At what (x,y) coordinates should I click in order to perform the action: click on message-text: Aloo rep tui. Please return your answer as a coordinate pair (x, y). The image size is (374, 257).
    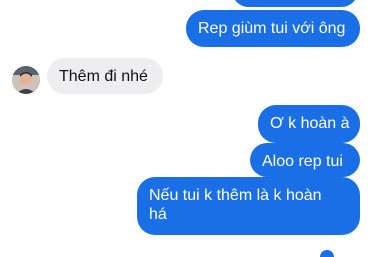
    Looking at the image, I should click on (302, 161).